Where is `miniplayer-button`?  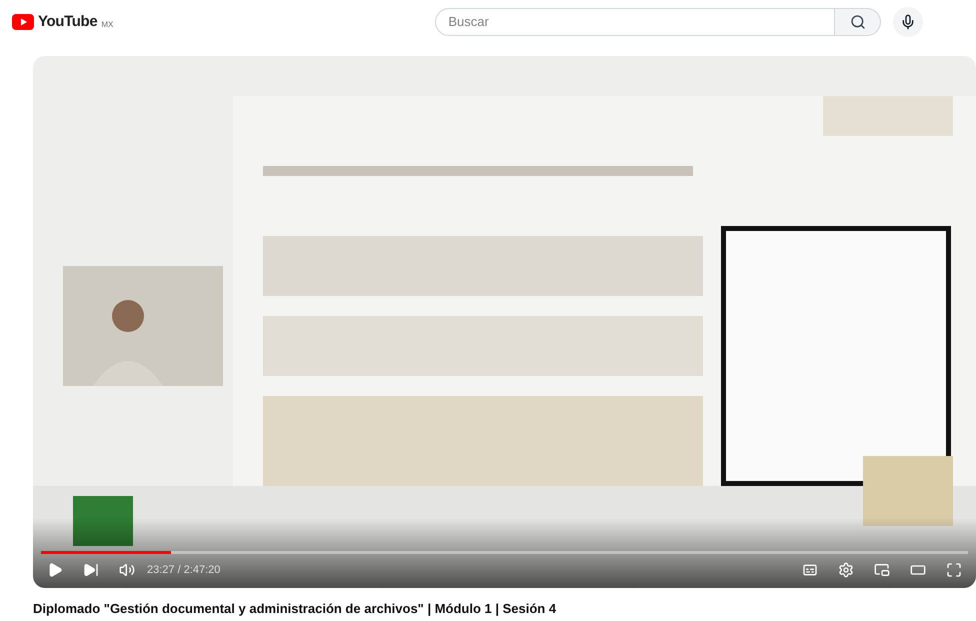
miniplayer-button is located at coordinates (882, 570).